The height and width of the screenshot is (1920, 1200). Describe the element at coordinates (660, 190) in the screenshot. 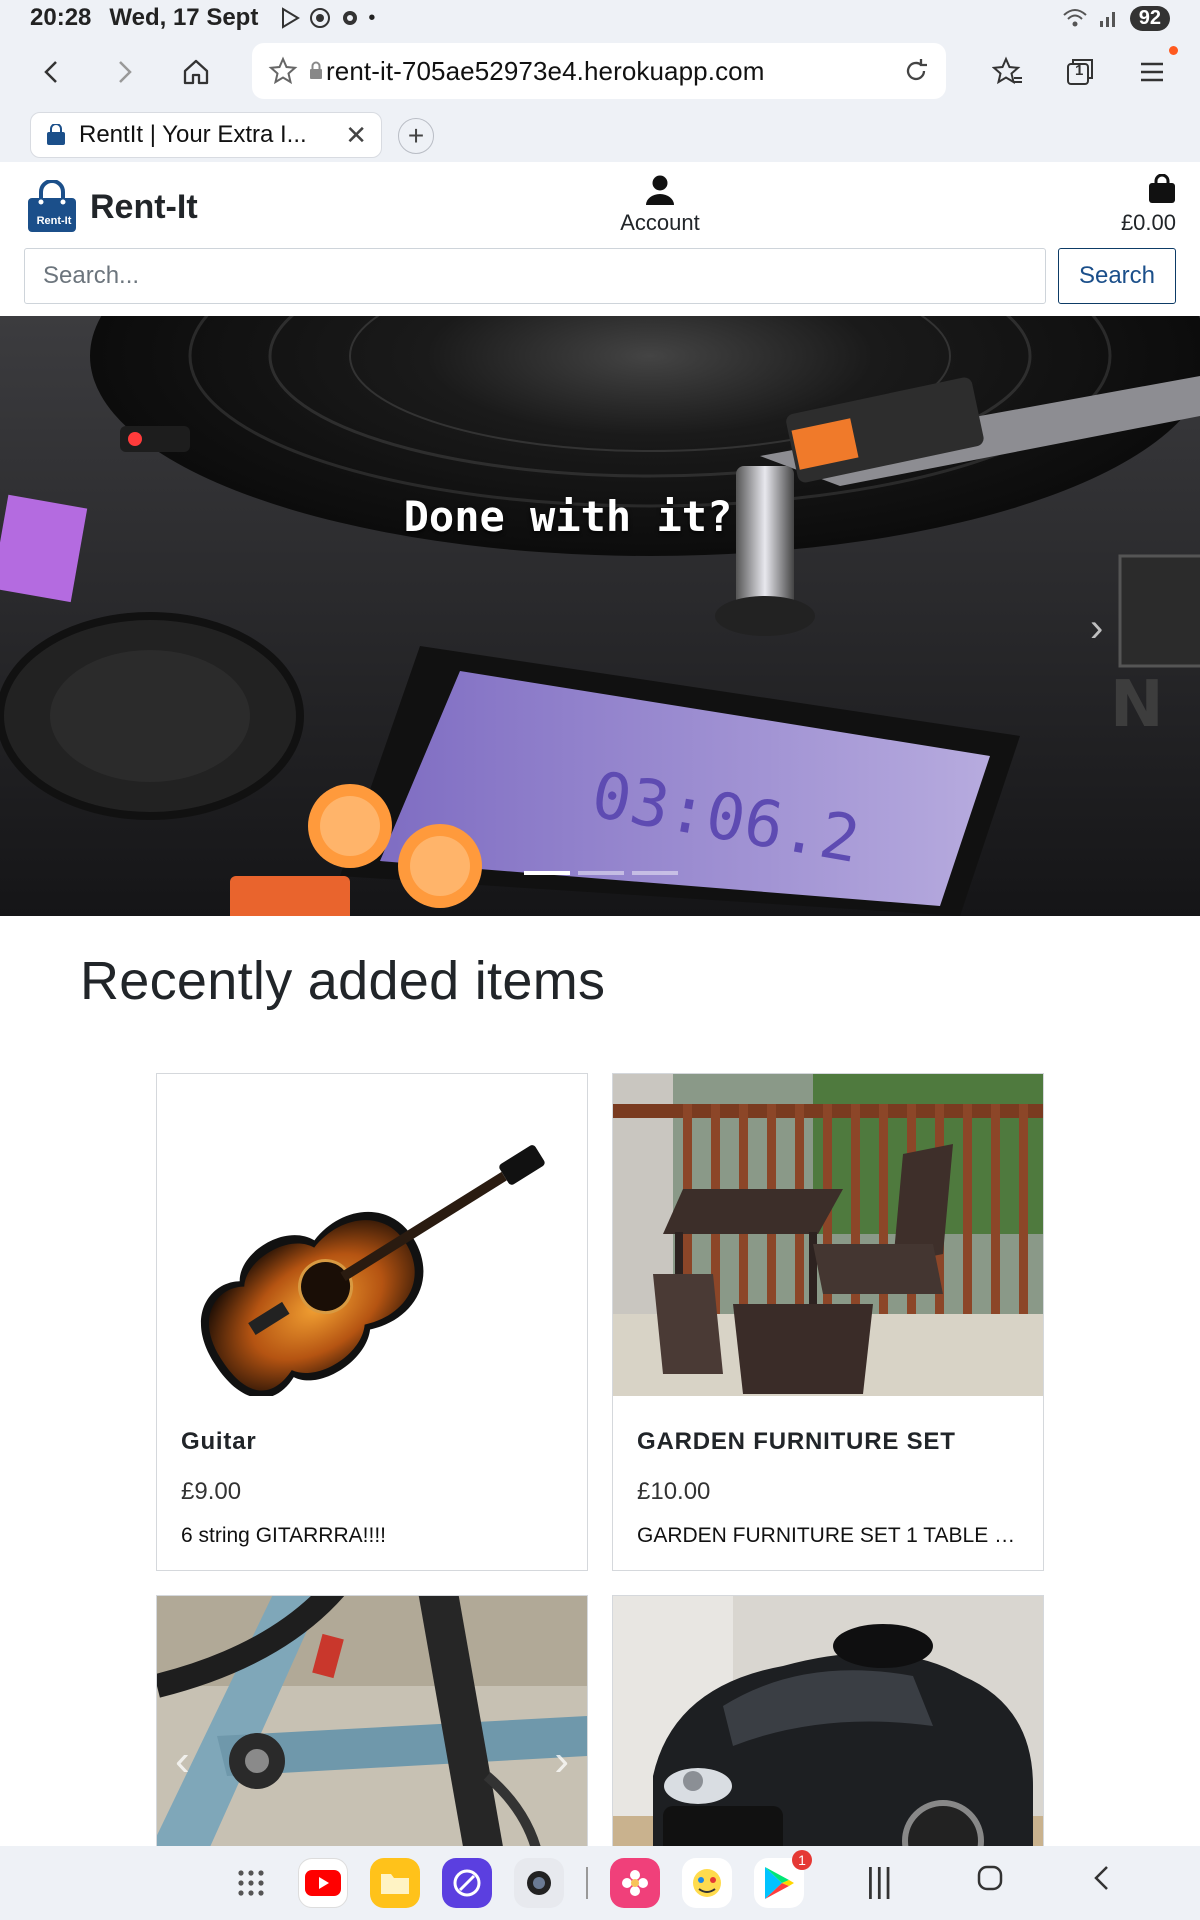

I see `user-icon` at that location.